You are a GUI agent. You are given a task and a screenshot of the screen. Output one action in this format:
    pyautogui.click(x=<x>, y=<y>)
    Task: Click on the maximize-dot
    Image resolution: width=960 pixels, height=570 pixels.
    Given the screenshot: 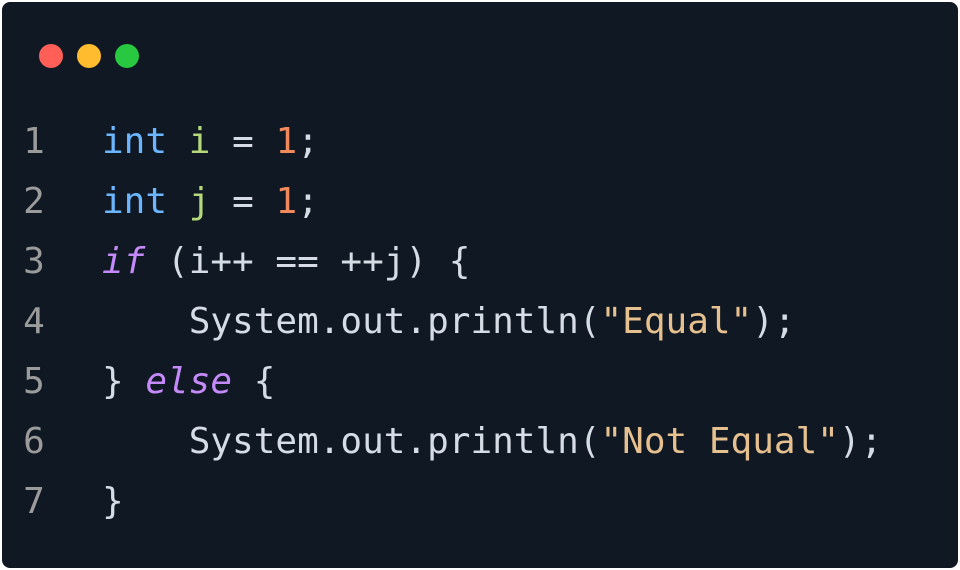 What is the action you would take?
    pyautogui.click(x=127, y=56)
    